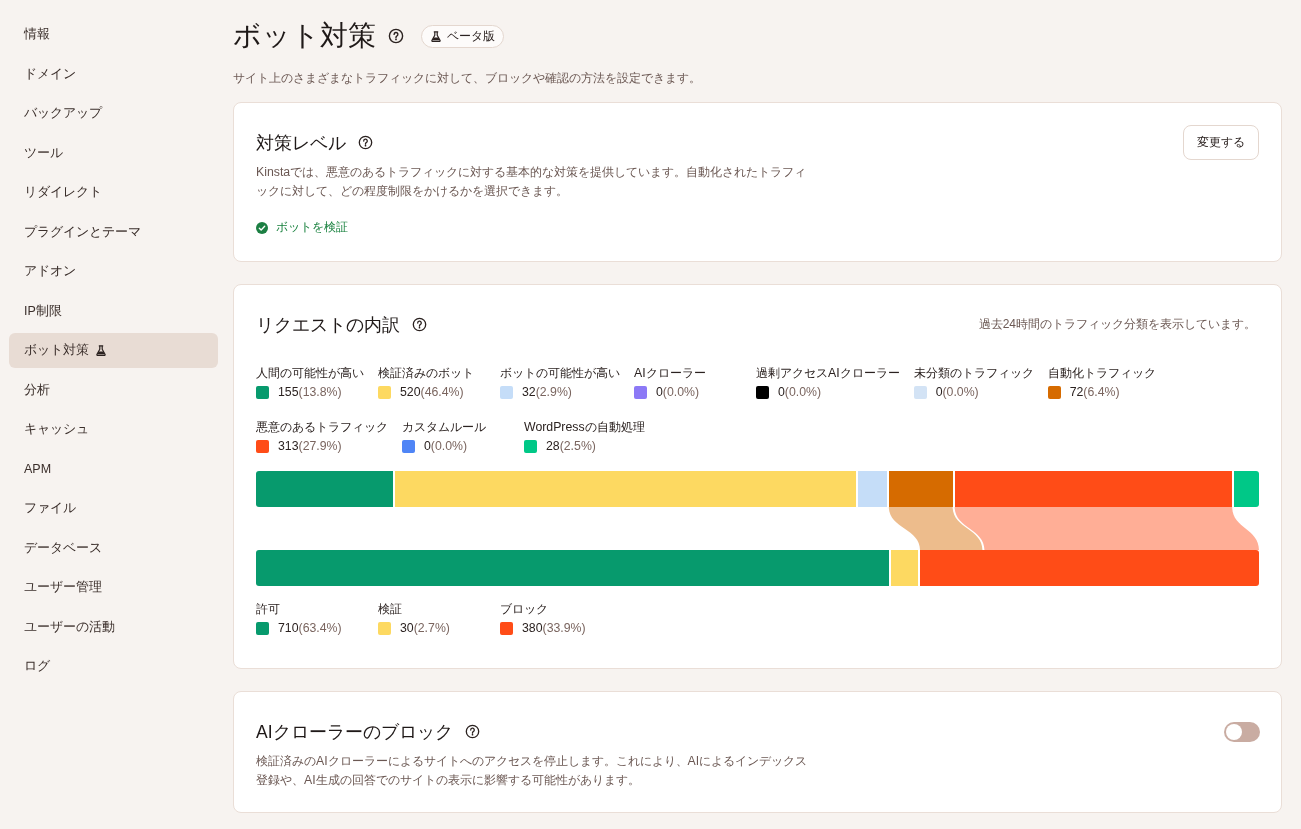  Describe the element at coordinates (113, 469) in the screenshot. I see `sidebar-item: APM` at that location.